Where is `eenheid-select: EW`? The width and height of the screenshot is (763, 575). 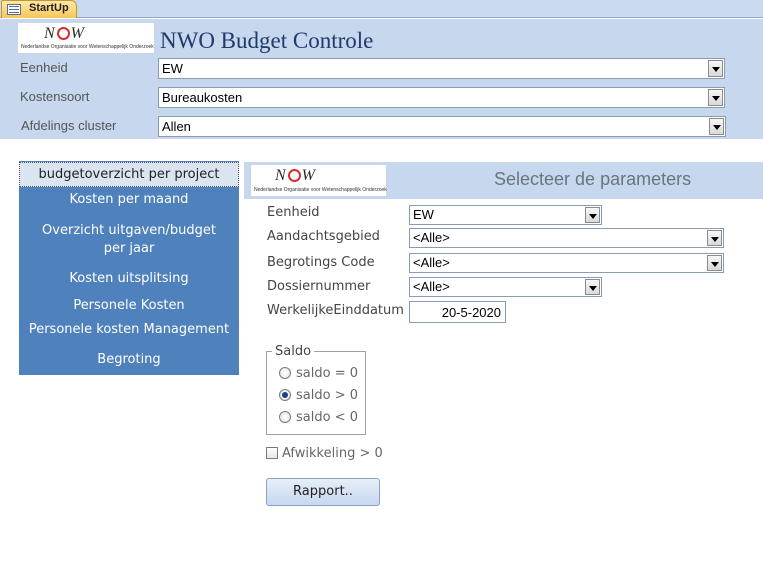 eenheid-select: EW is located at coordinates (441, 68).